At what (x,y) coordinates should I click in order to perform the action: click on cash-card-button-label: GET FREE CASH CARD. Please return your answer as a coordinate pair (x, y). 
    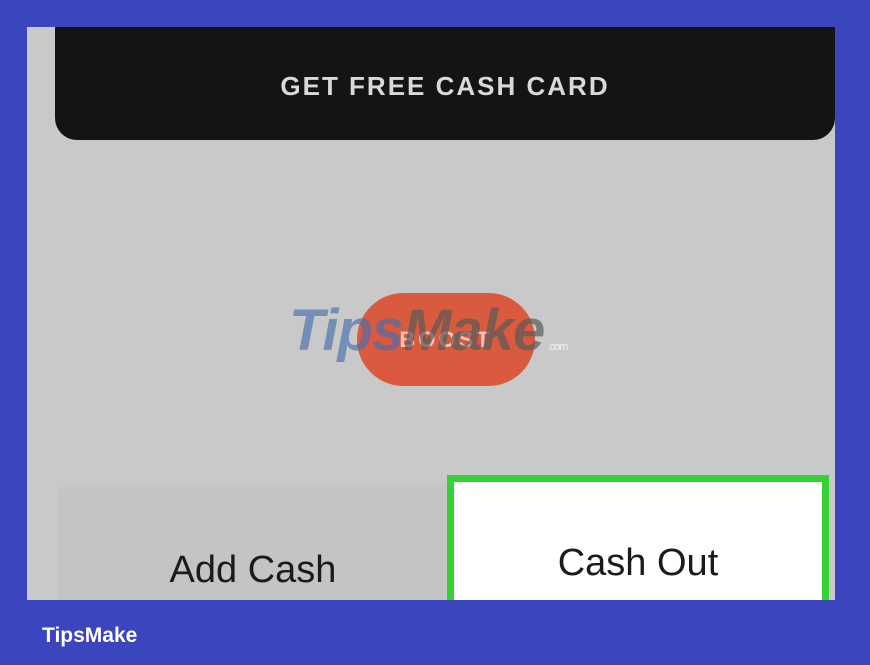
    Looking at the image, I should click on (445, 86).